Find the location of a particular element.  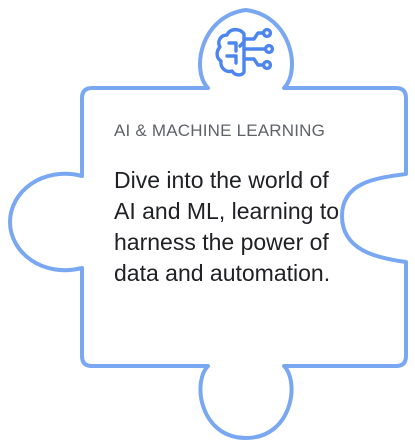

category-label: AI & MACHINE LEARNING is located at coordinates (220, 130).